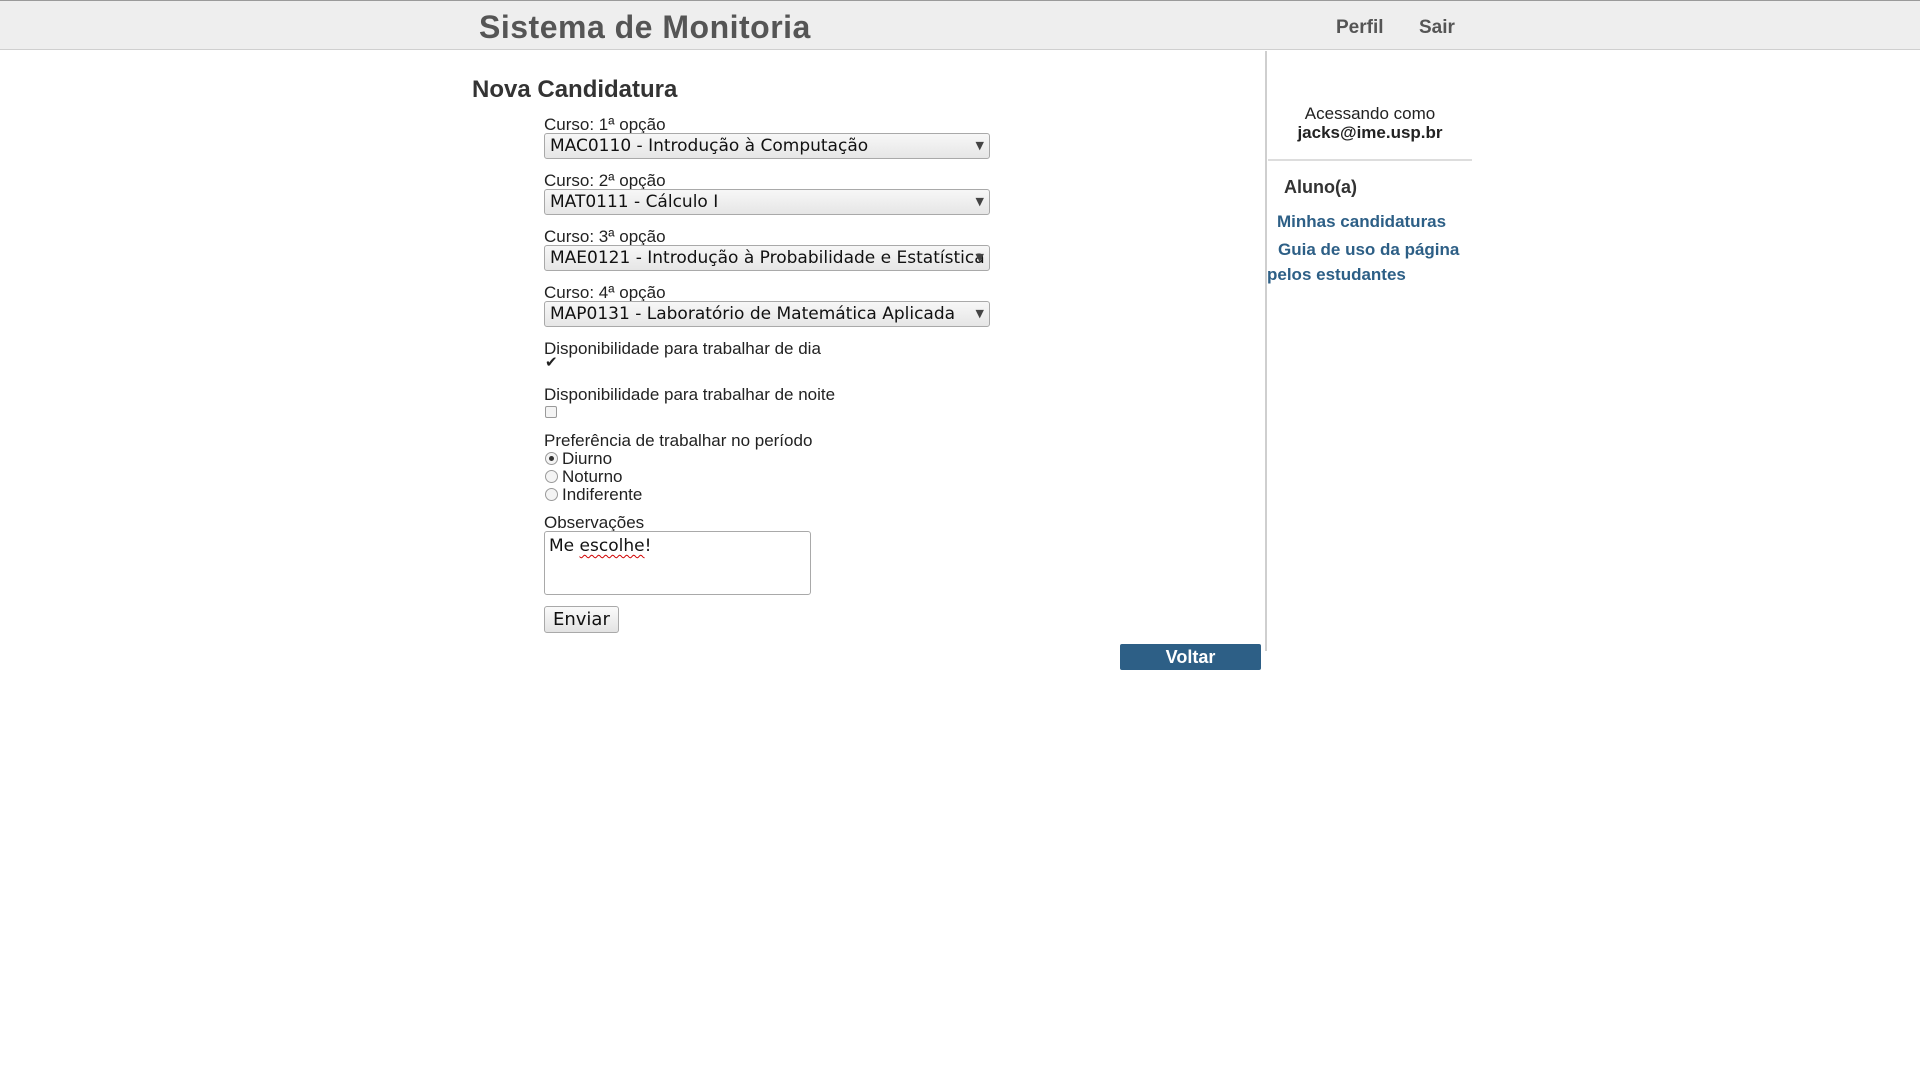 The width and height of the screenshot is (1920, 1080). Describe the element at coordinates (960, 25) in the screenshot. I see `top-navbar: Sistema de Monitoria Perfil Sair` at that location.